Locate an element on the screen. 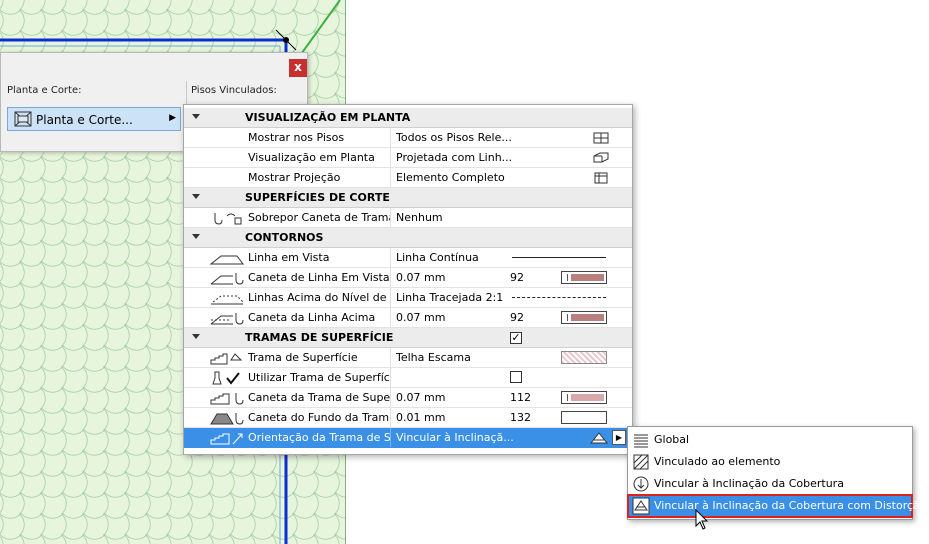 The height and width of the screenshot is (544, 929). projection-icon is located at coordinates (601, 157).